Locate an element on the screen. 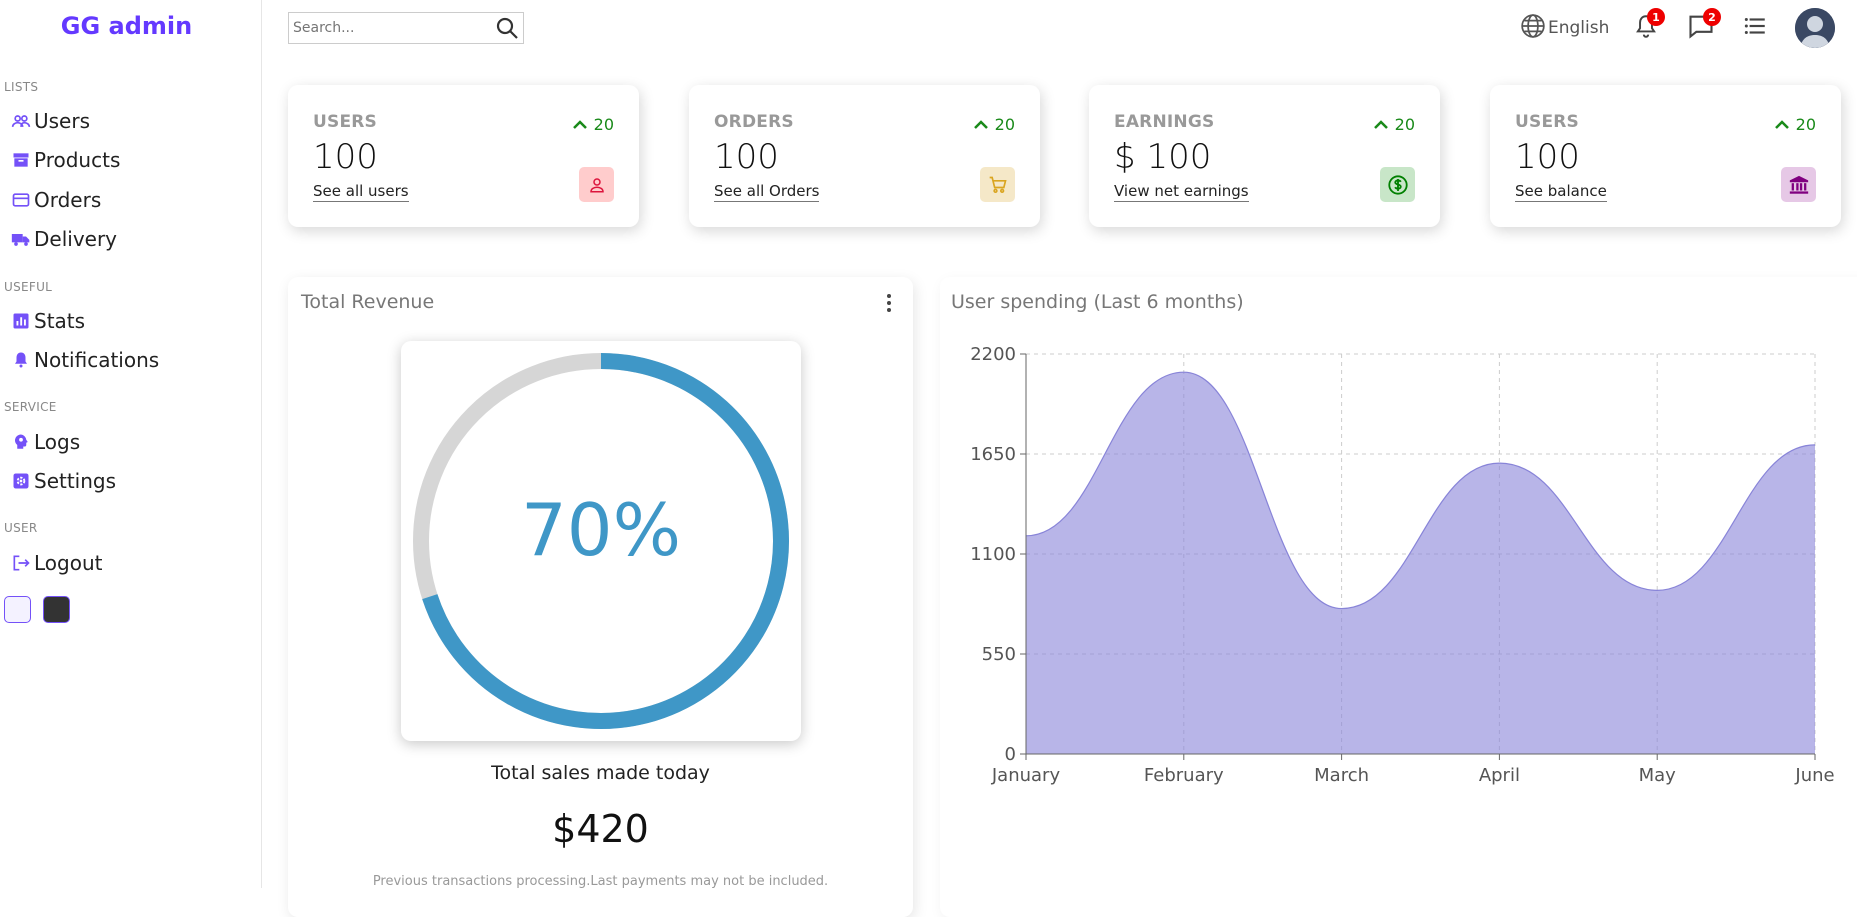 The width and height of the screenshot is (1857, 917). sidebar-item-logs: Logs is located at coordinates (45, 442).